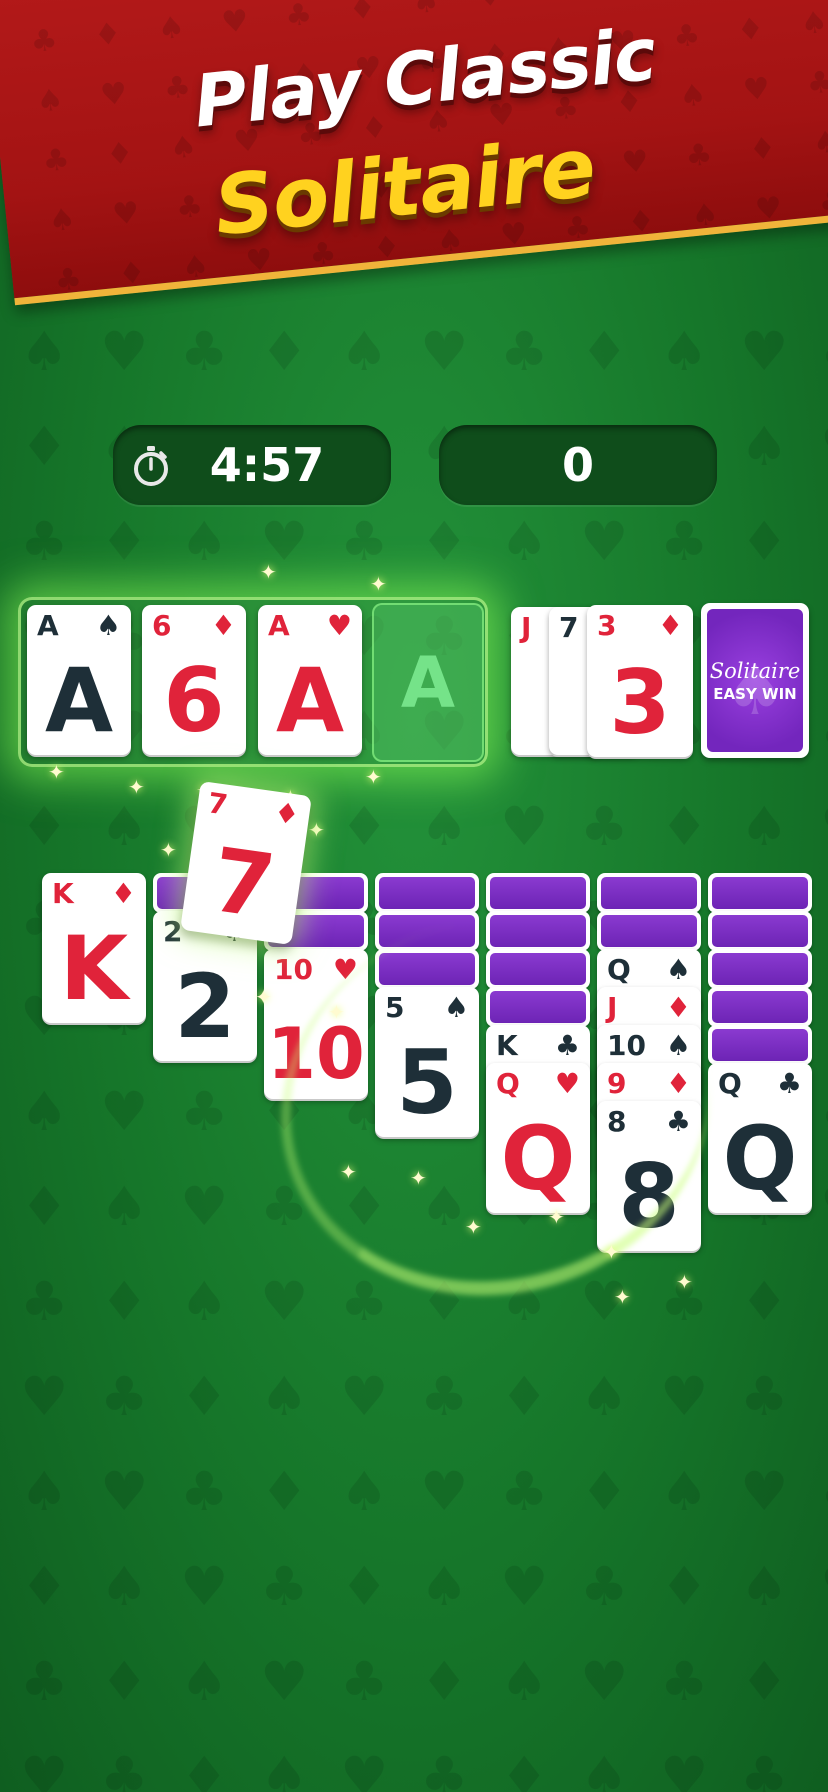  What do you see at coordinates (339, 625) in the screenshot?
I see `heart-icon: ♥` at bounding box center [339, 625].